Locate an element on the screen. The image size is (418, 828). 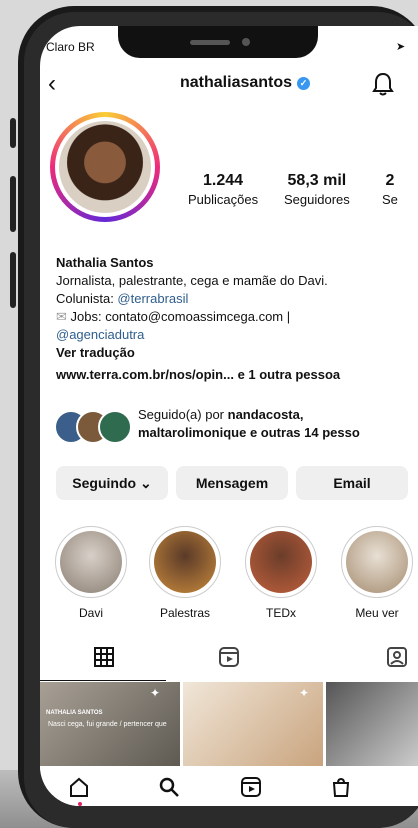
message-button: Mensagem is located at coordinates (232, 483).